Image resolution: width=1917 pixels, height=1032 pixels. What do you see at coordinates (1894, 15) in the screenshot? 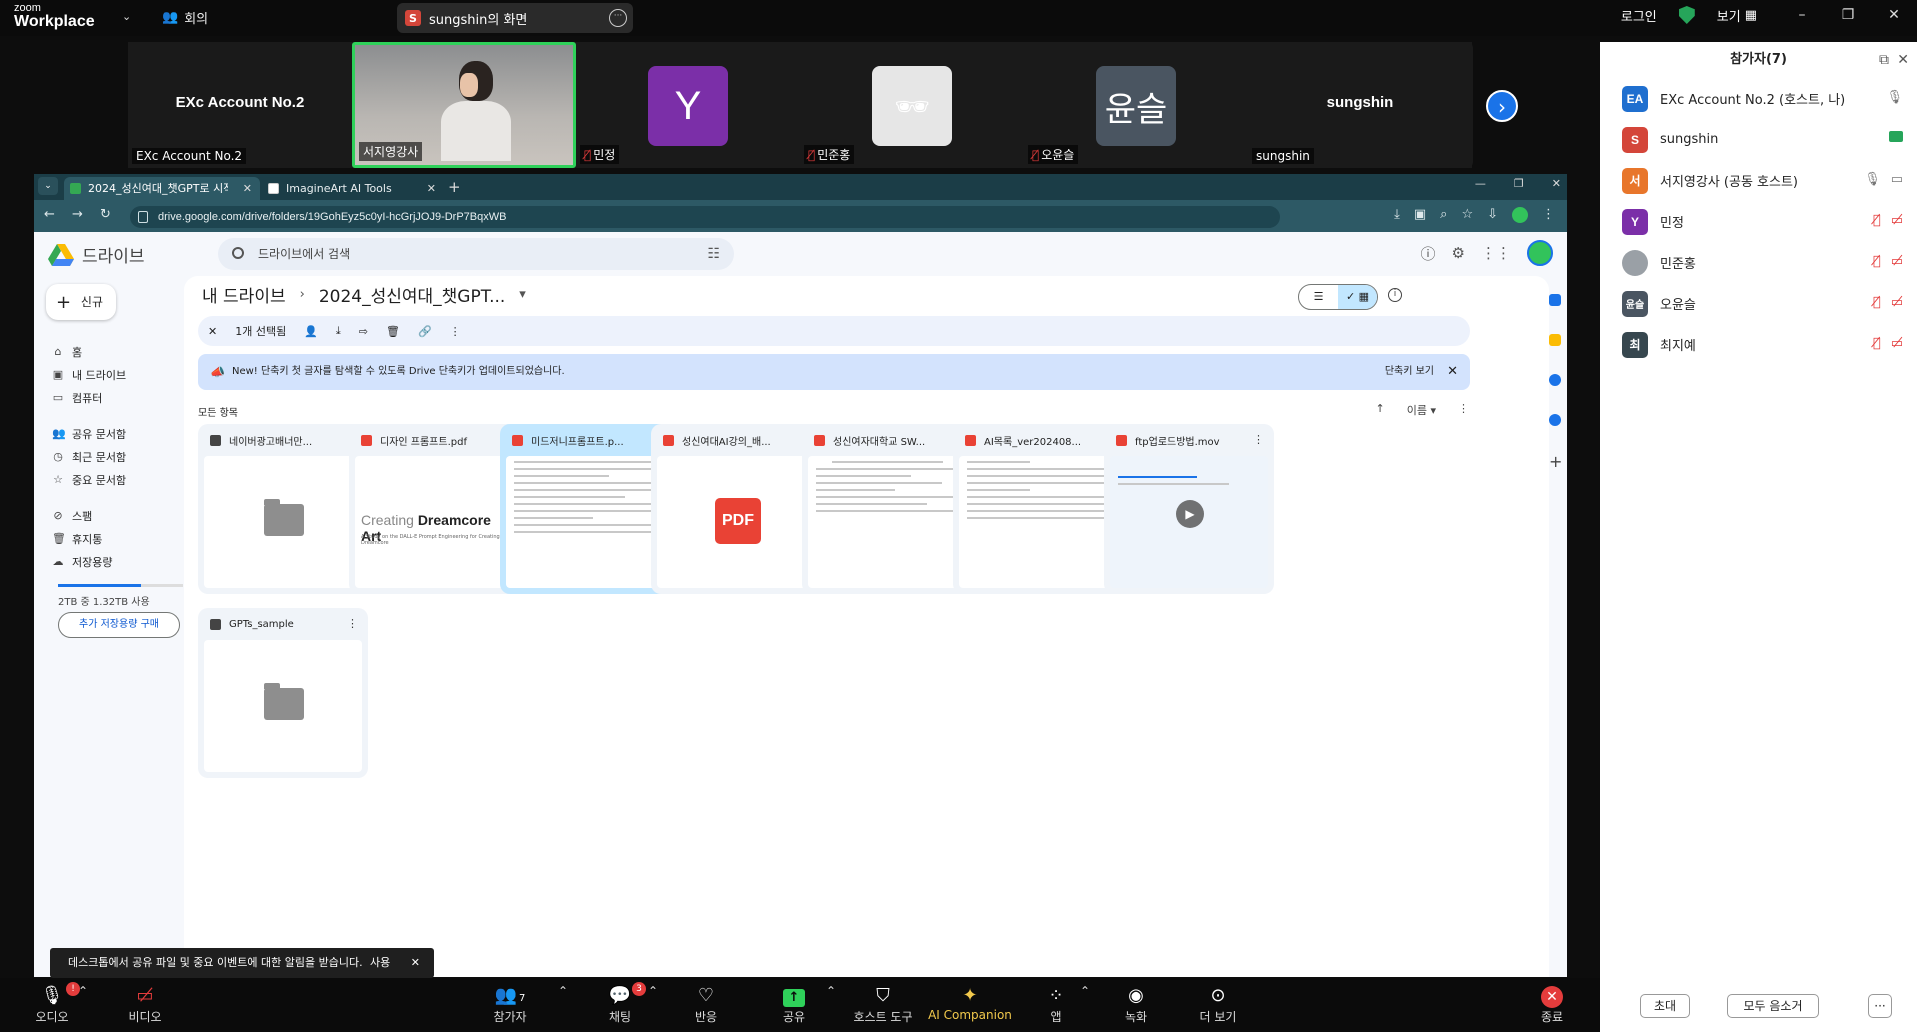
I see `close-window-button: ✕` at bounding box center [1894, 15].